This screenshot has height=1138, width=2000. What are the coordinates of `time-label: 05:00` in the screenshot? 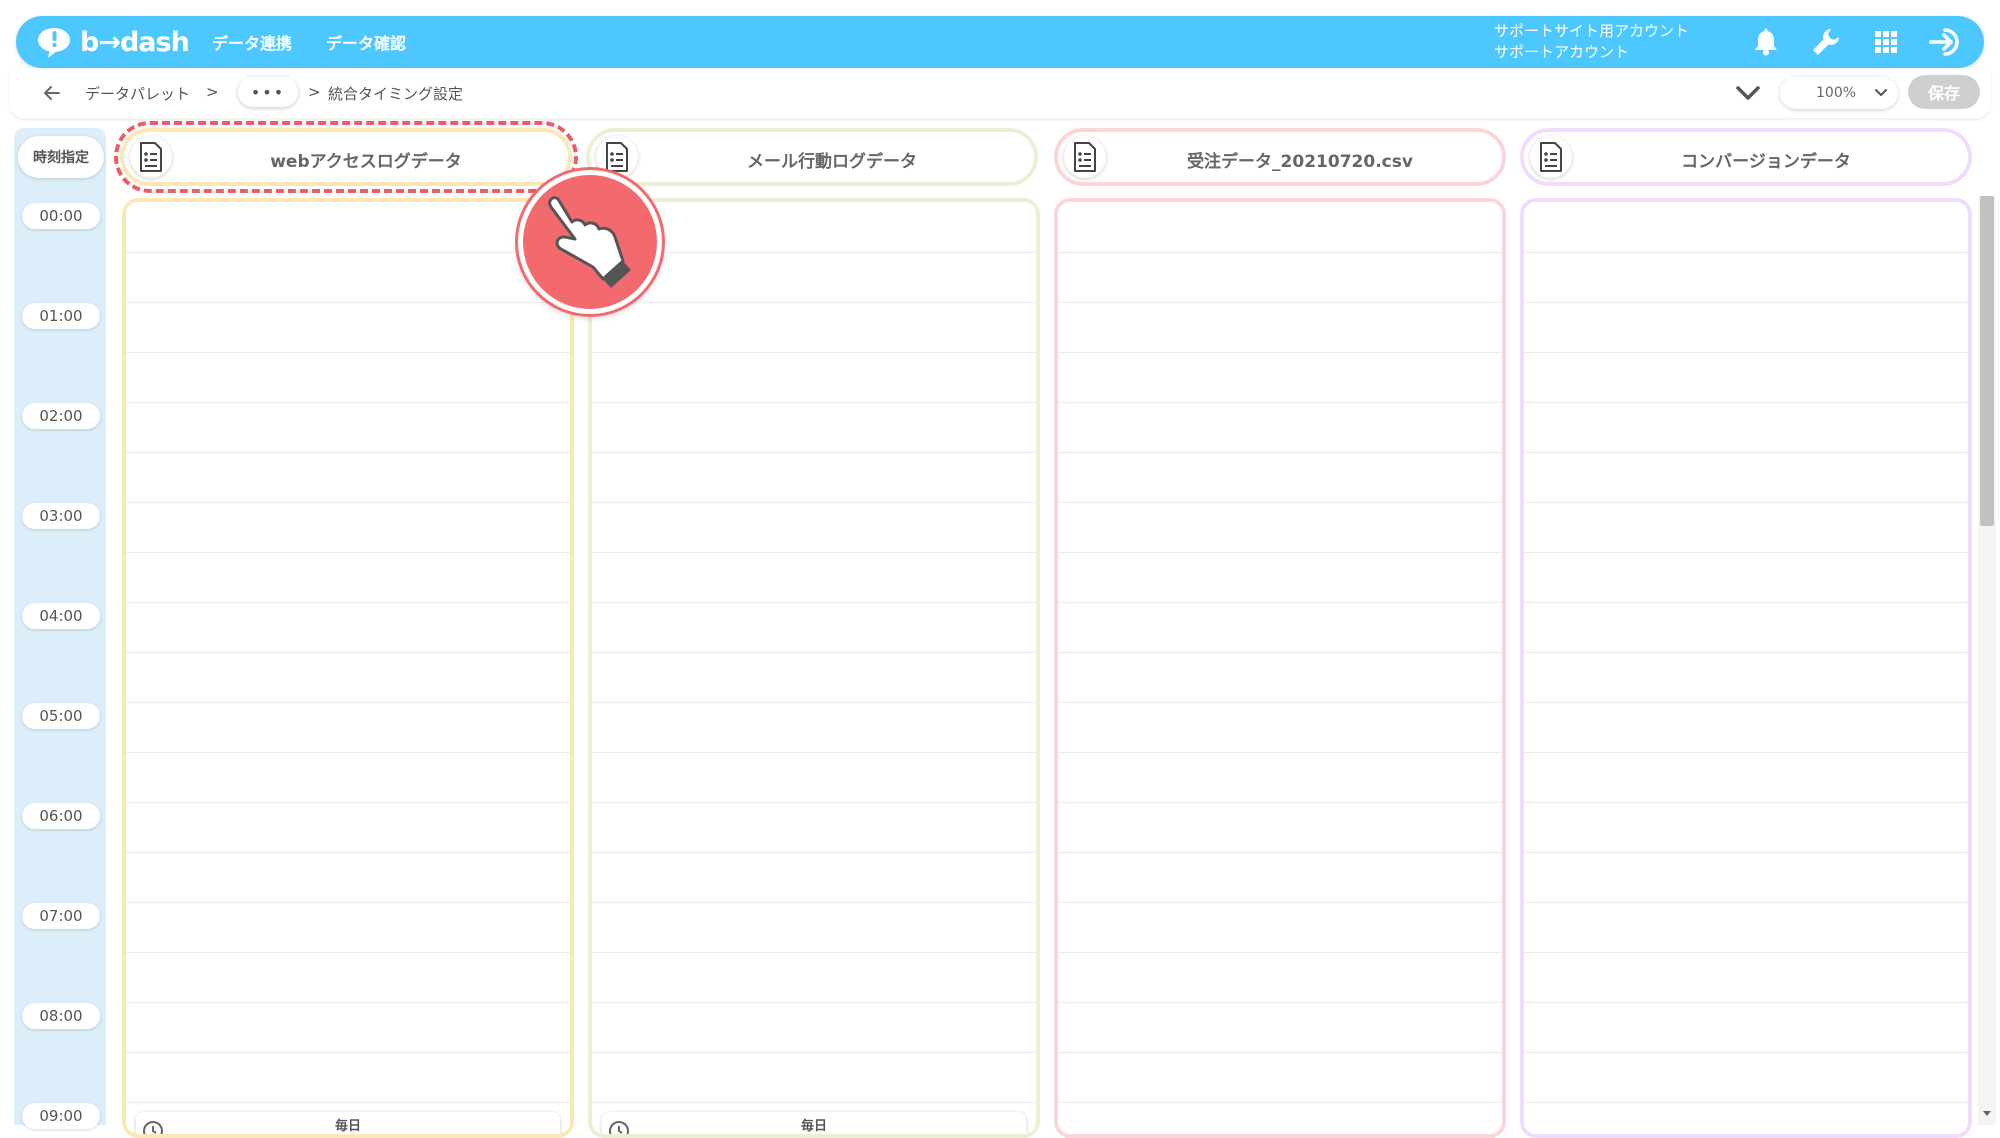 It's located at (61, 716).